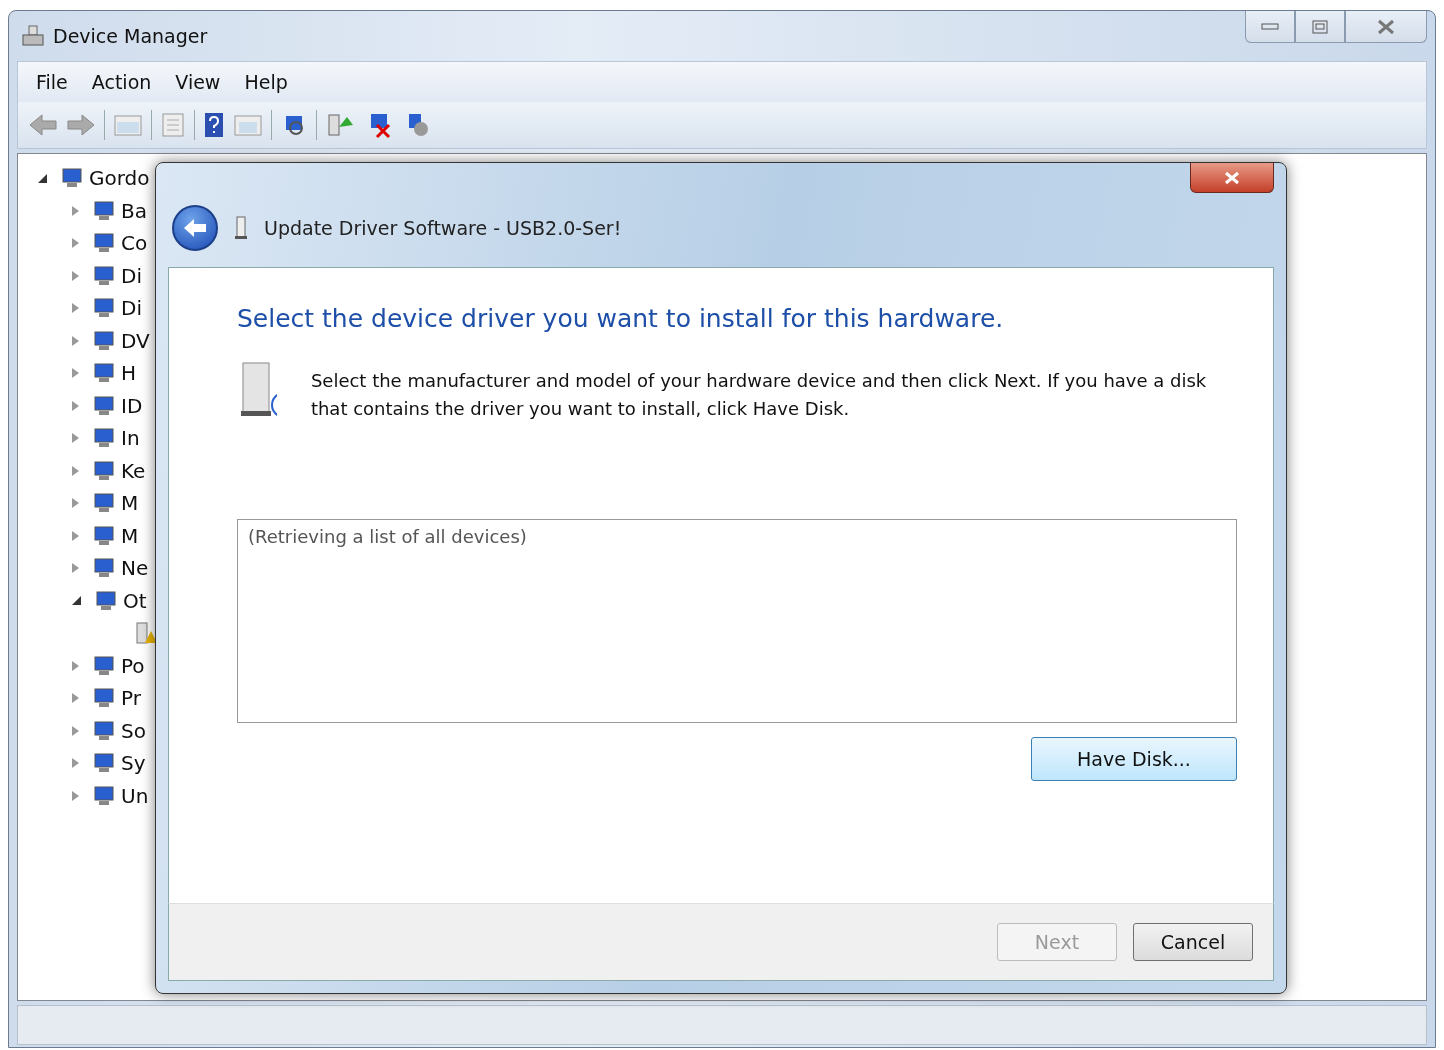 This screenshot has width=1444, height=1050. I want to click on minimize-button, so click(1270, 27).